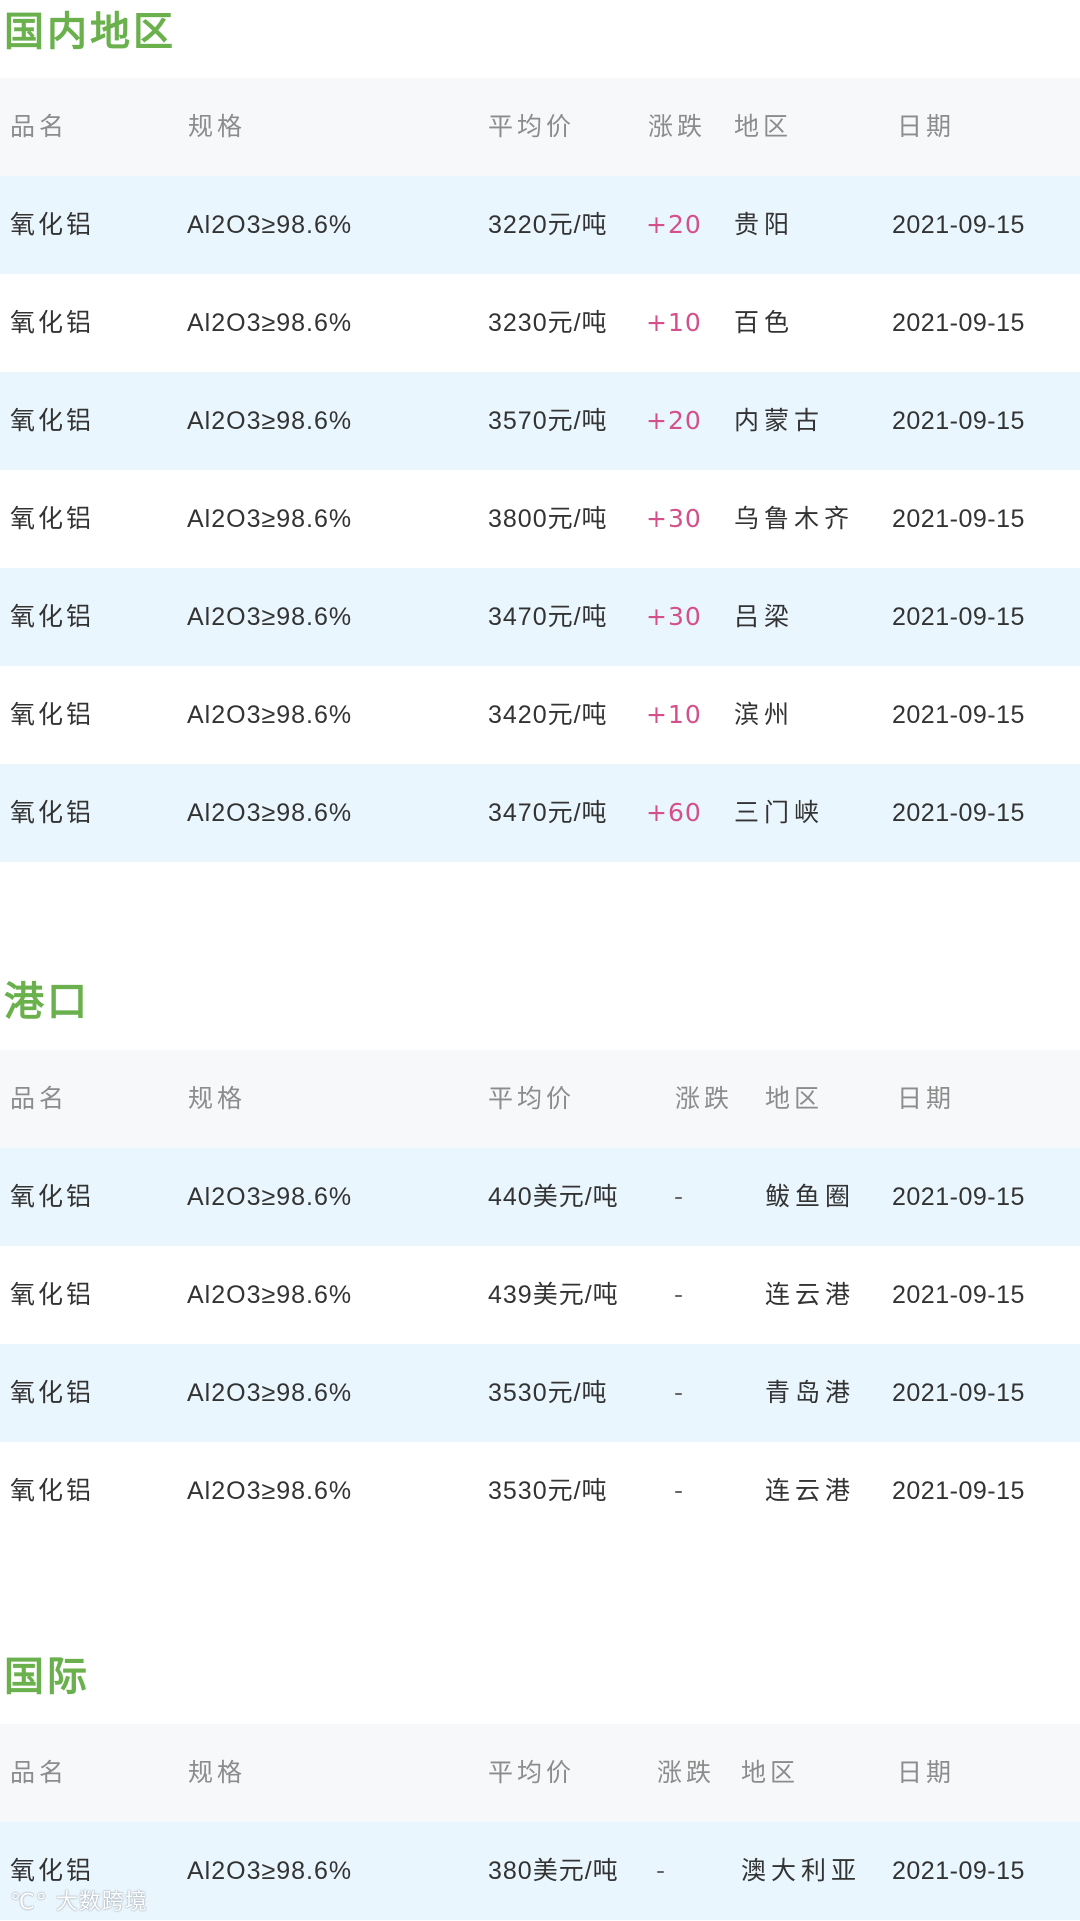 This screenshot has width=1080, height=1921. What do you see at coordinates (794, 518) in the screenshot?
I see `cell-region: 乌鲁木齐` at bounding box center [794, 518].